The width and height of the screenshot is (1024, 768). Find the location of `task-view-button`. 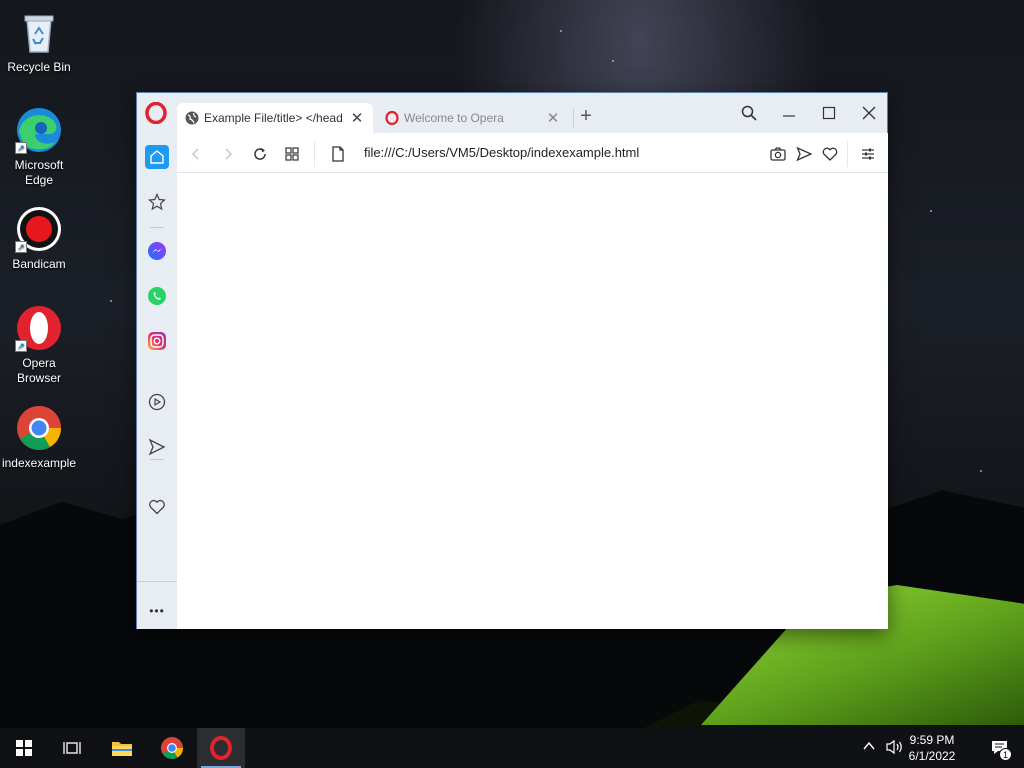

task-view-button is located at coordinates (72, 748).